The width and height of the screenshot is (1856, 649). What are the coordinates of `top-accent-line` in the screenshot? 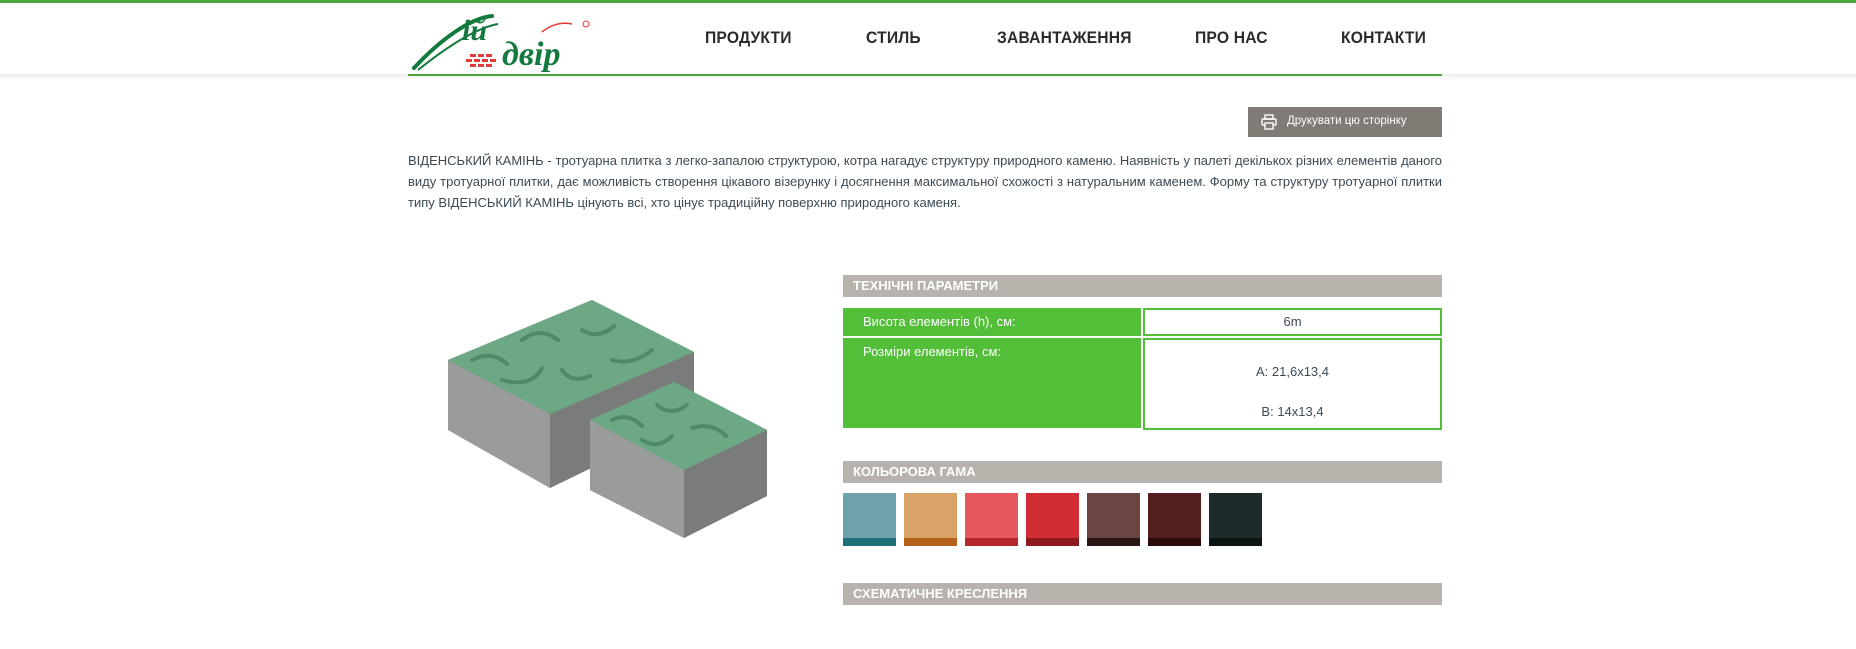 It's located at (928, 1).